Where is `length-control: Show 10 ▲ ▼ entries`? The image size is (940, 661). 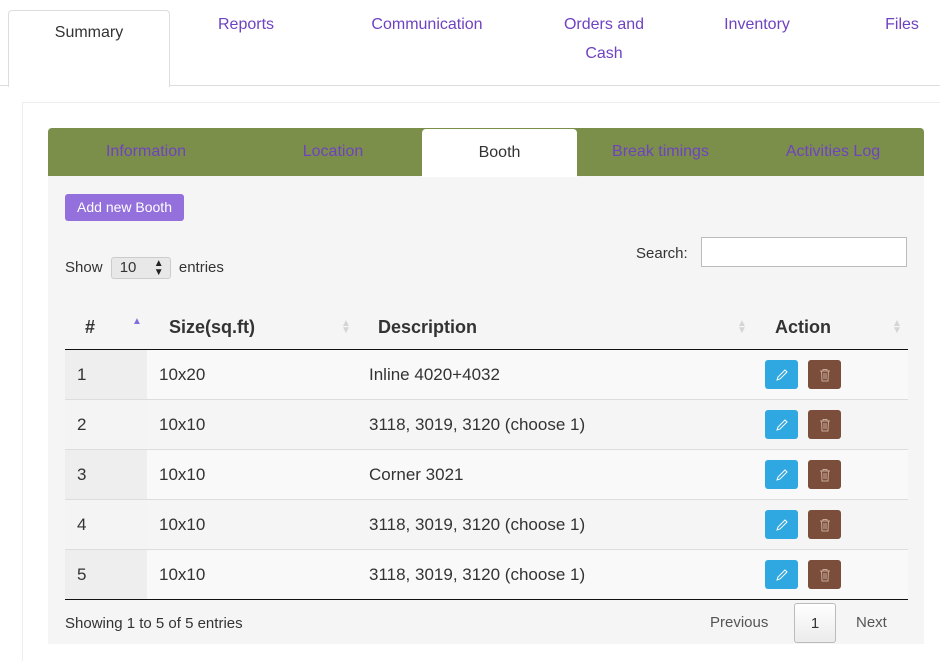 length-control: Show 10 ▲ ▼ entries is located at coordinates (144, 268).